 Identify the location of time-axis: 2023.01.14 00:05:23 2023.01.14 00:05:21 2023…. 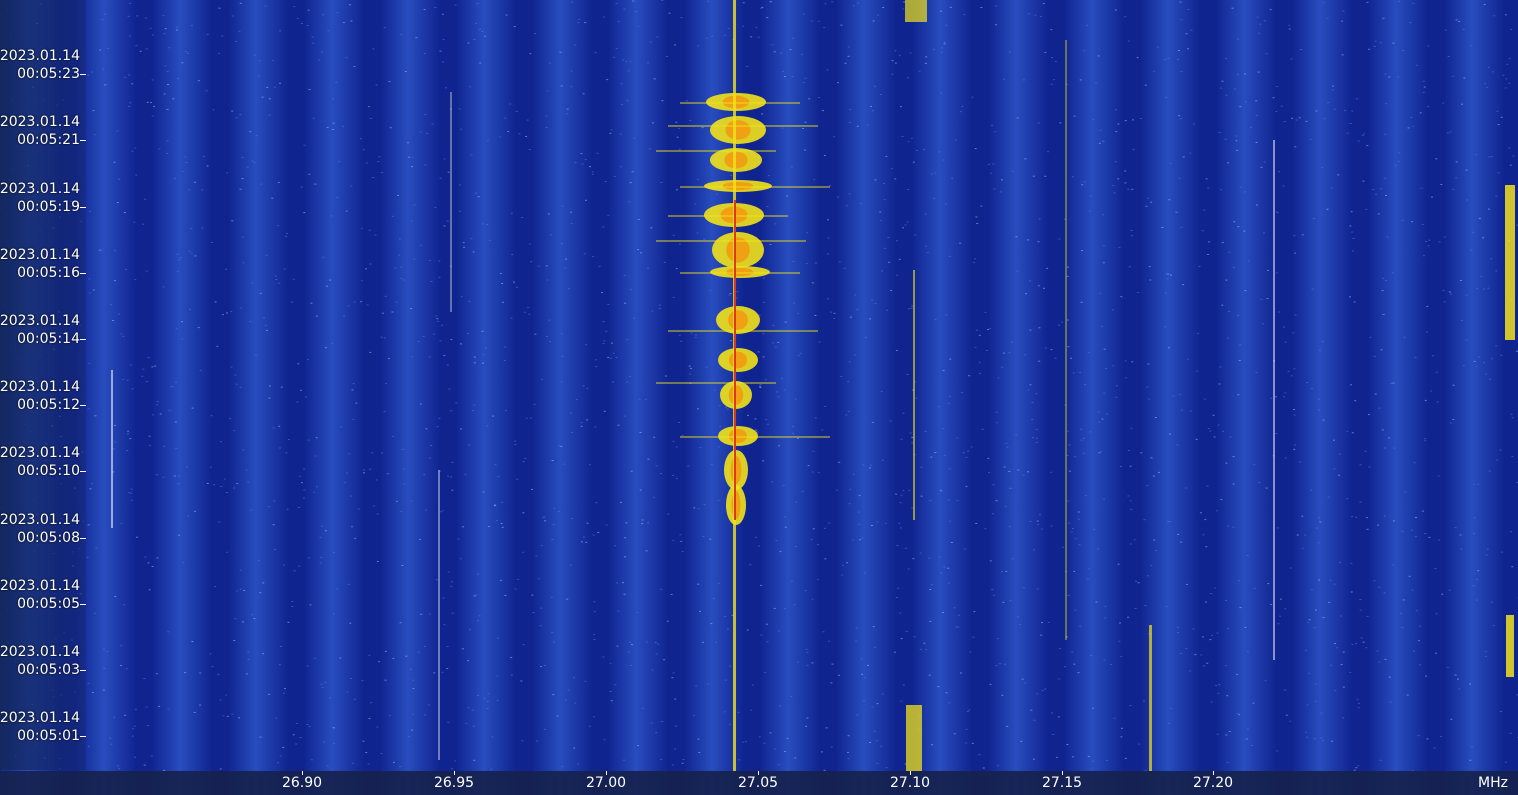
(43, 385).